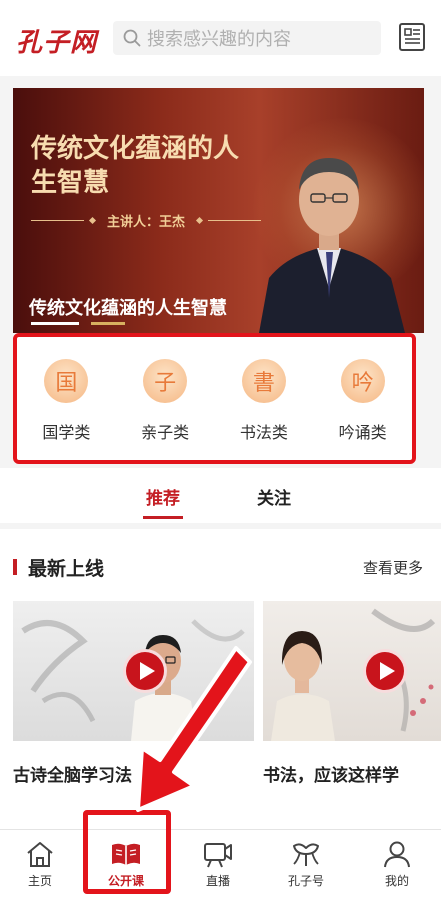 The width and height of the screenshot is (441, 900). Describe the element at coordinates (396, 881) in the screenshot. I see `nav-label: 我的` at that location.